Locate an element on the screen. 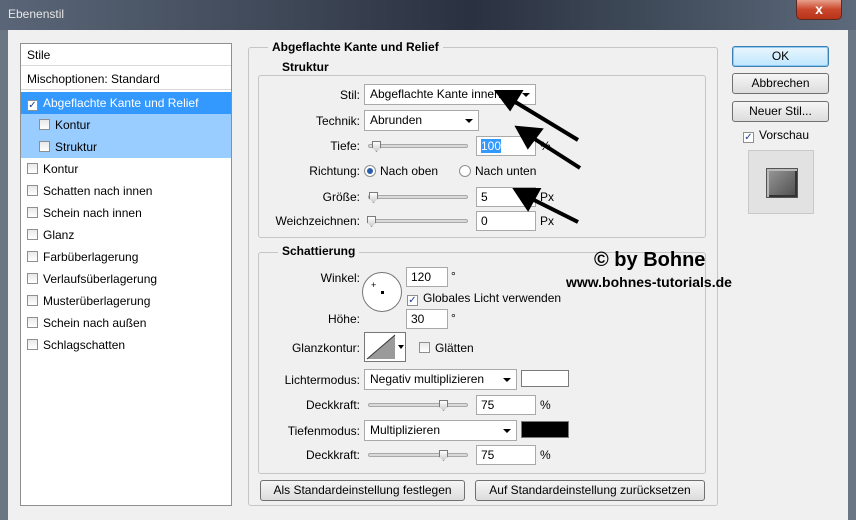  arrow-to-size is located at coordinates (554, 210).